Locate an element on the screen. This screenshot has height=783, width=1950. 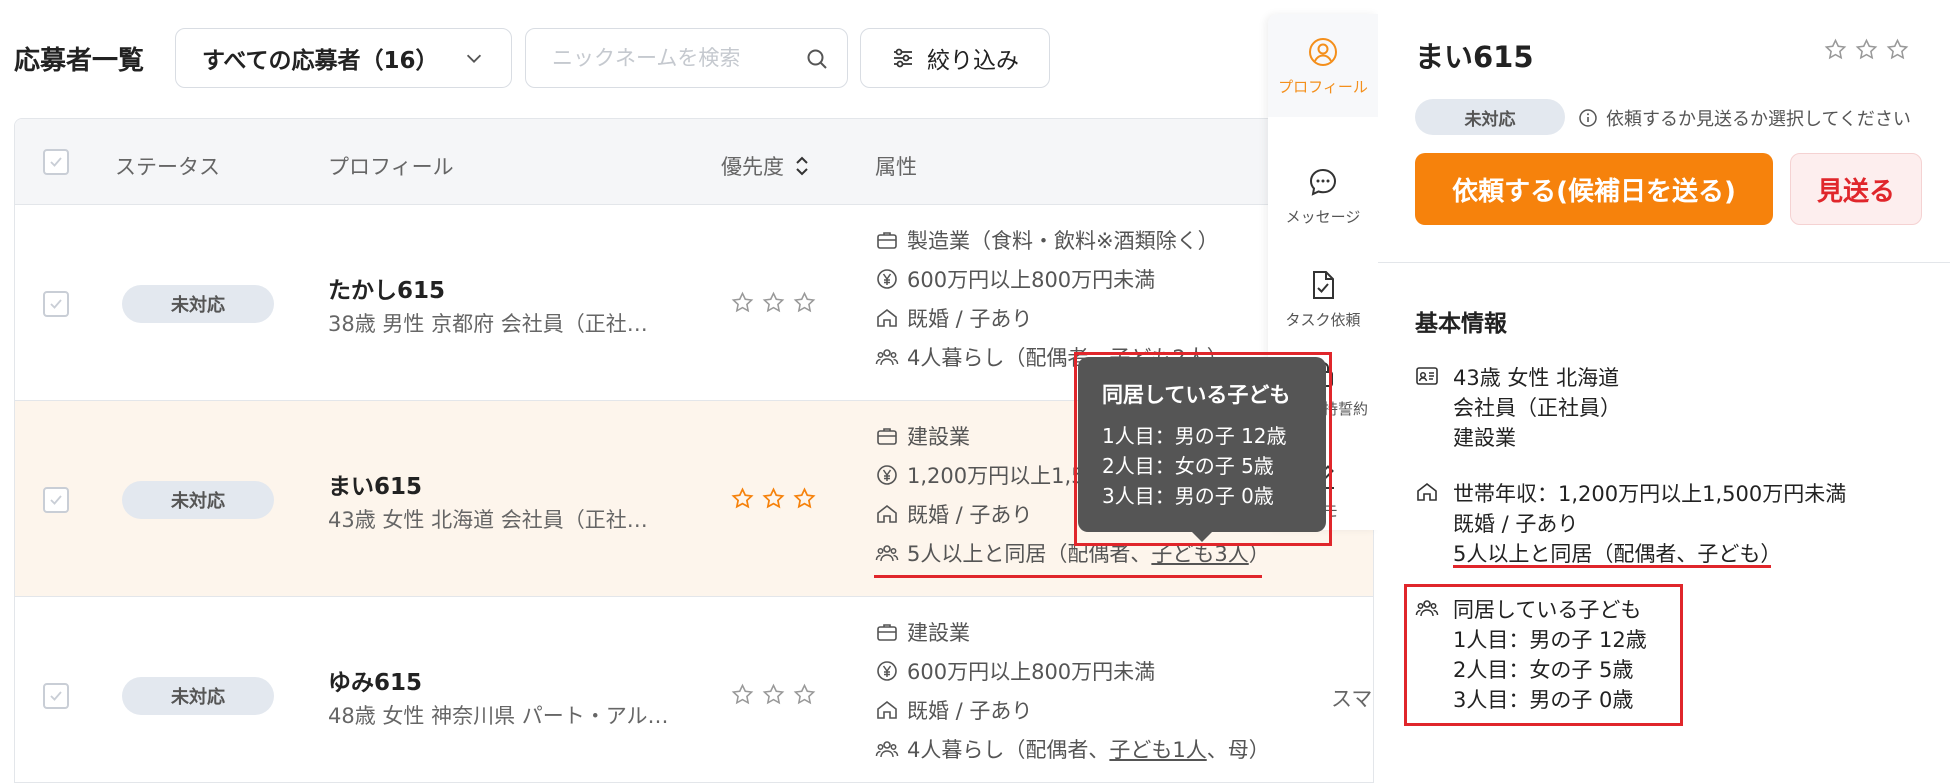
highlight-box is located at coordinates (1203, 449).